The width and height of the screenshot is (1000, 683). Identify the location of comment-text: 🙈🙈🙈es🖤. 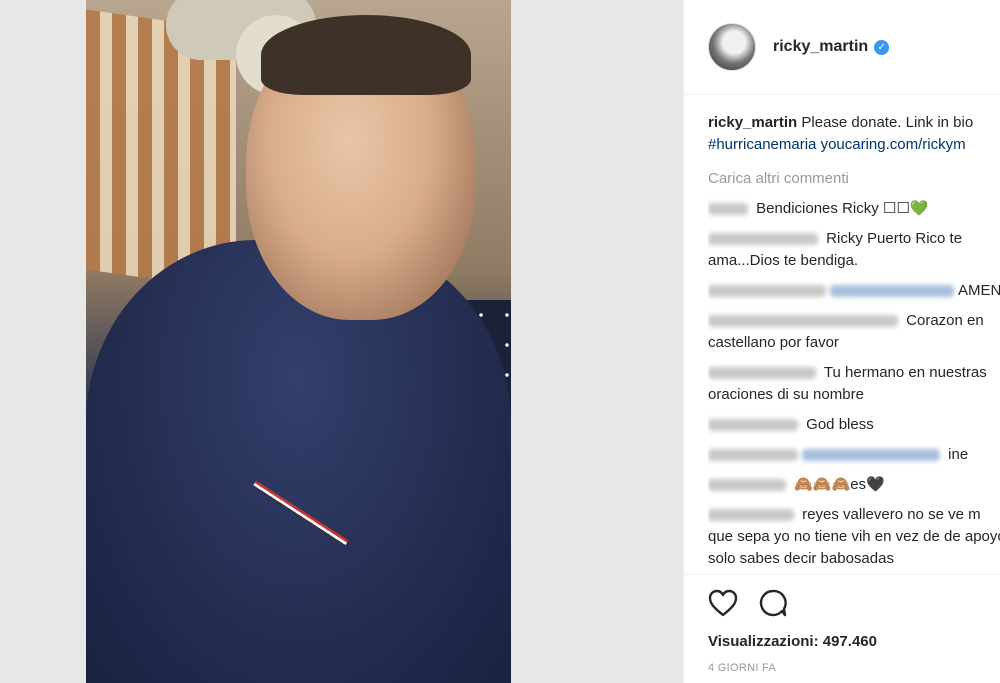
(839, 484).